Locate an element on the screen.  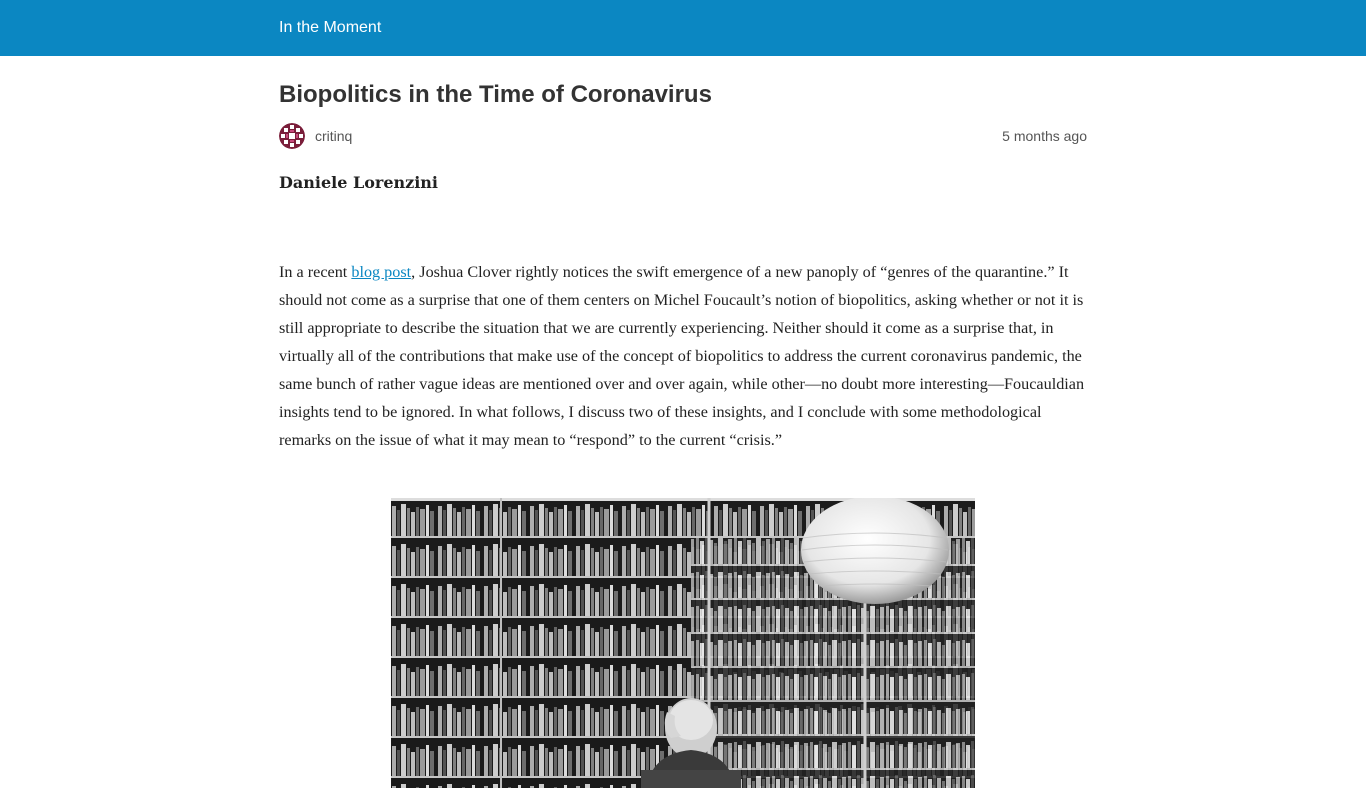
site-header: In the Moment is located at coordinates (683, 28).